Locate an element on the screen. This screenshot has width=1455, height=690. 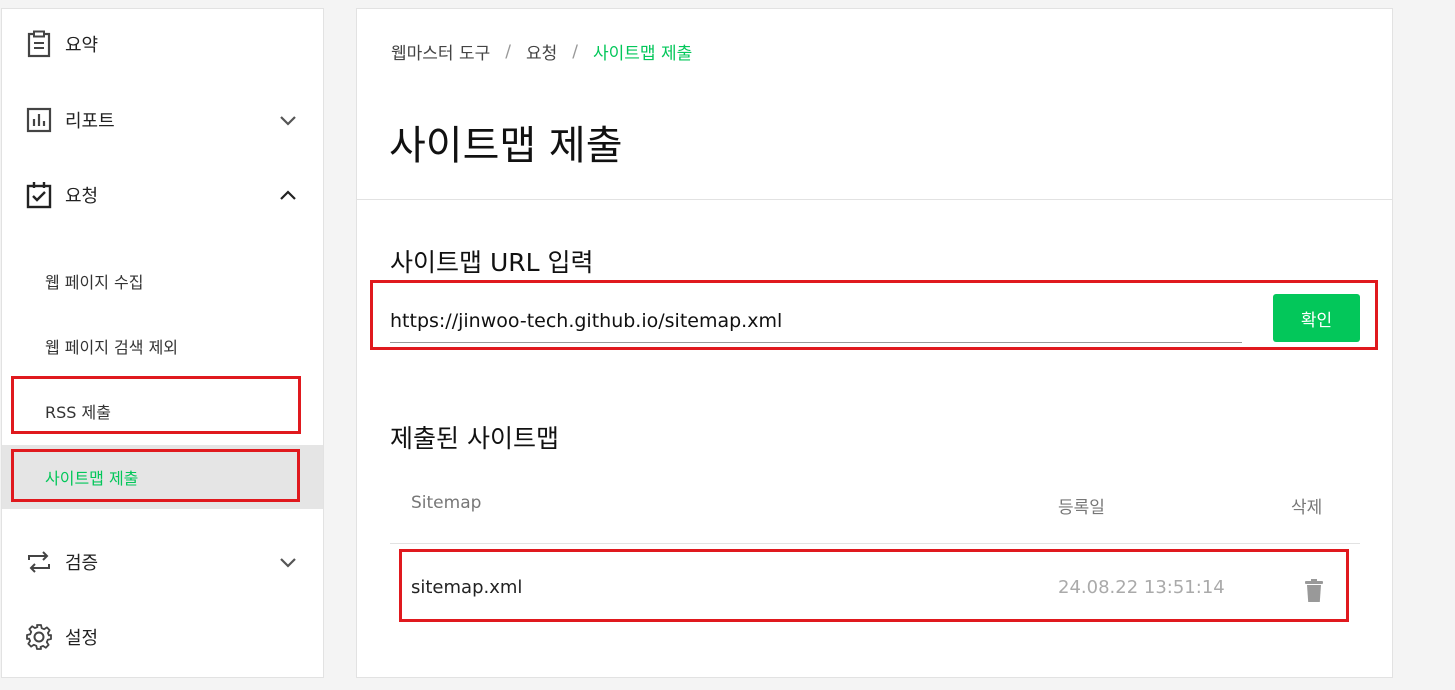
subitem-web-page-collect: 웹 페이지 수집 is located at coordinates (162, 281).